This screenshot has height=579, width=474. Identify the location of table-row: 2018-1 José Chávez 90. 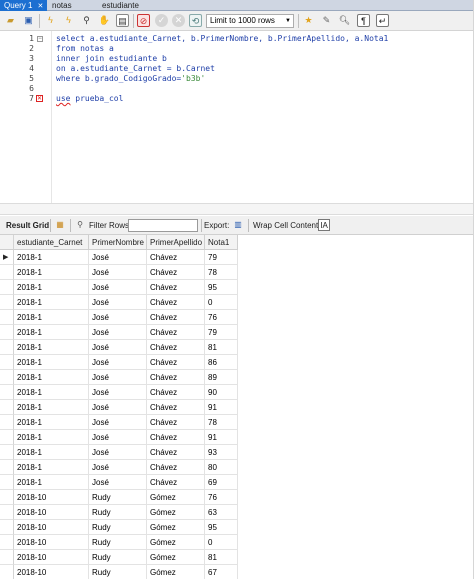
(119, 392).